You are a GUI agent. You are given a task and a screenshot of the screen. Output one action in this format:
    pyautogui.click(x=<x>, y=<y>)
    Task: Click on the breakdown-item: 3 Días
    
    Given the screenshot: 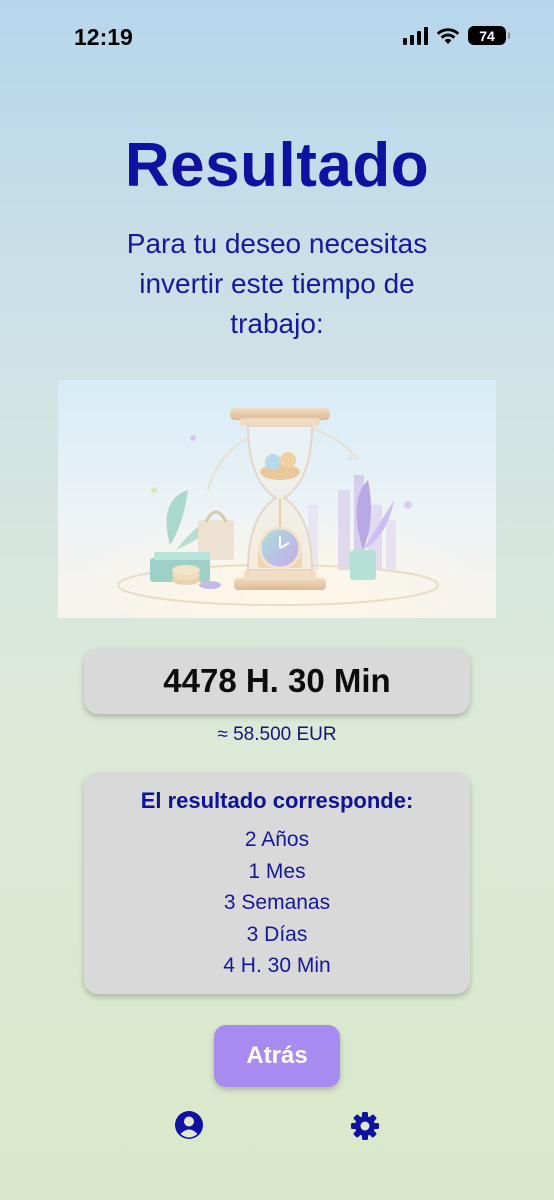 What is the action you would take?
    pyautogui.click(x=277, y=934)
    